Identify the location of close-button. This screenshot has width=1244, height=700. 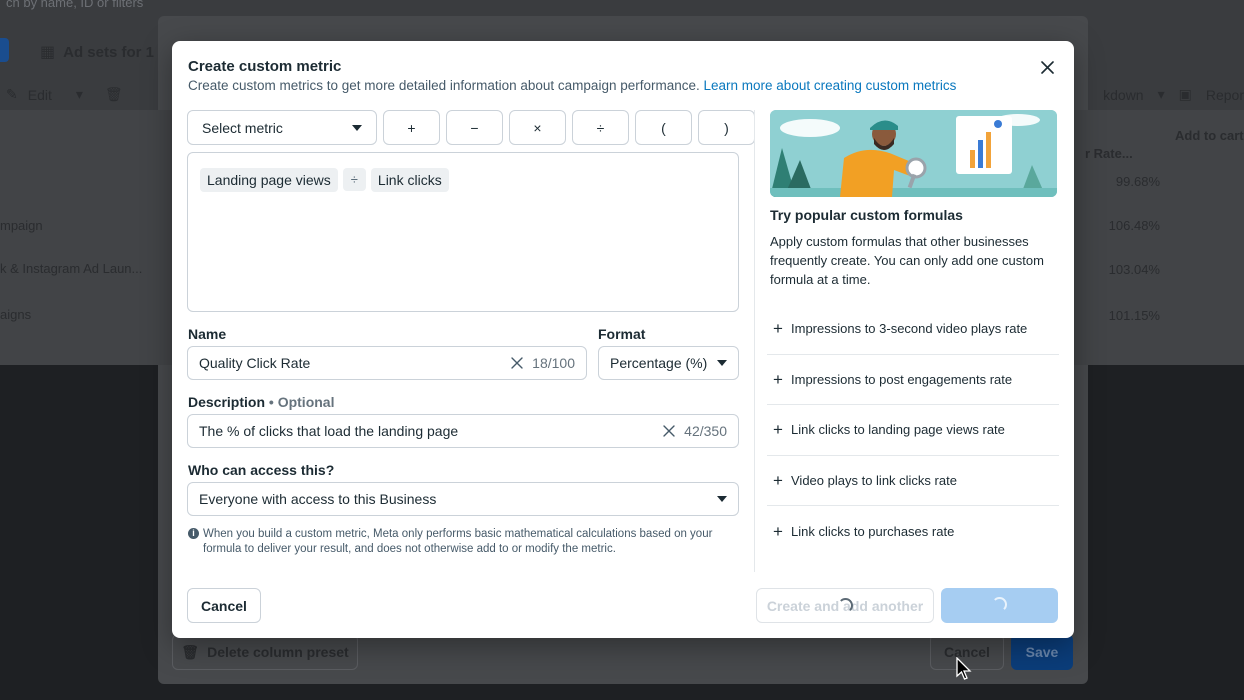
(1047, 67).